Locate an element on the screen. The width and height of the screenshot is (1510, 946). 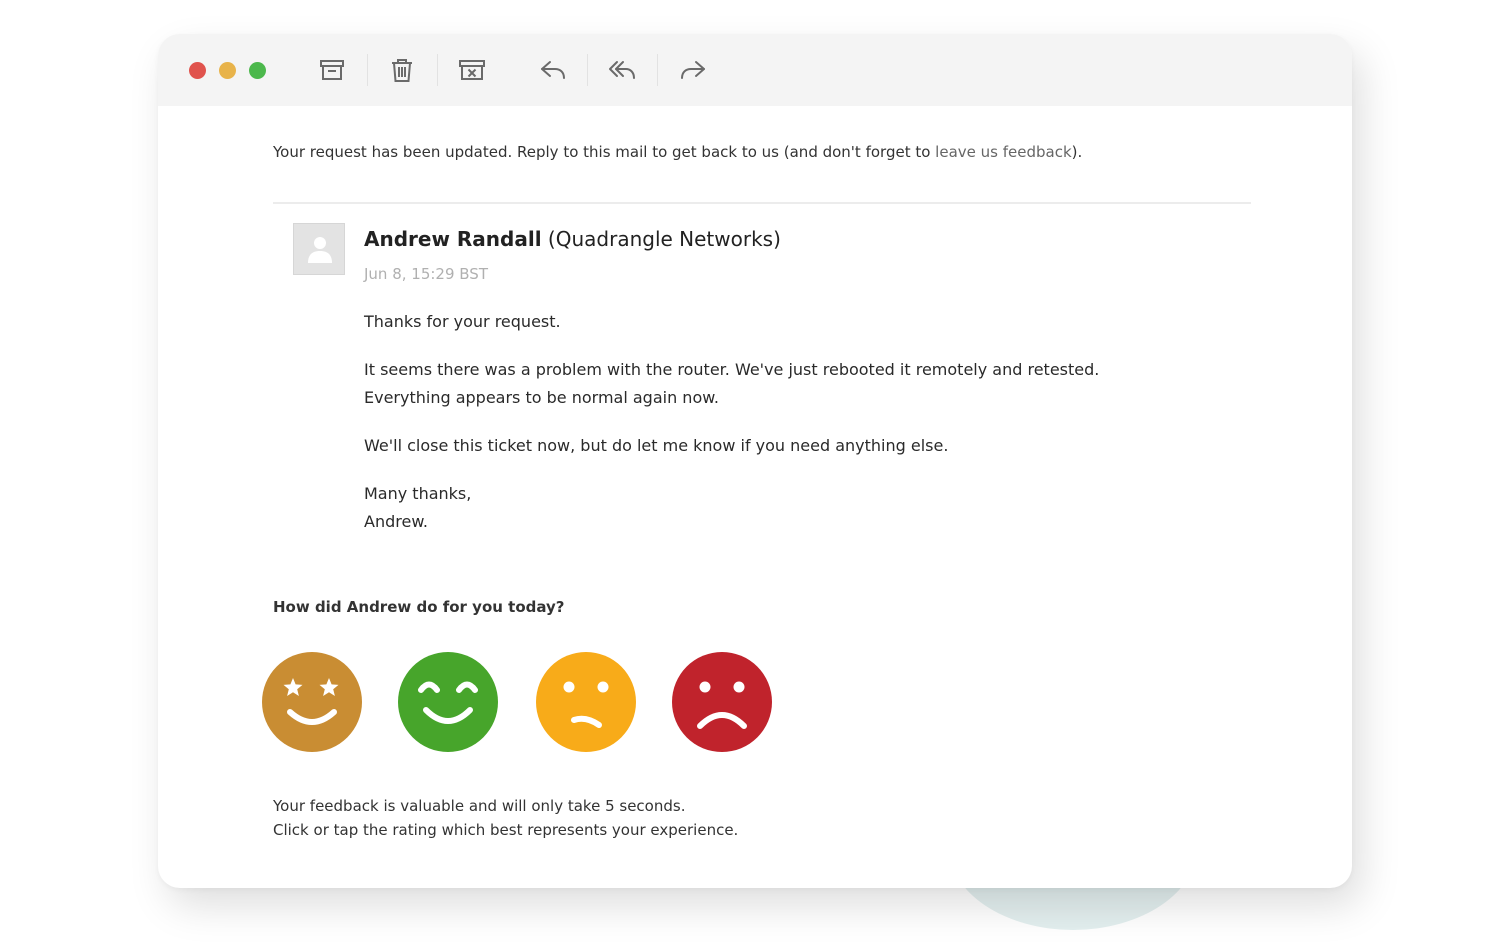
reply-all-button is located at coordinates (622, 70).